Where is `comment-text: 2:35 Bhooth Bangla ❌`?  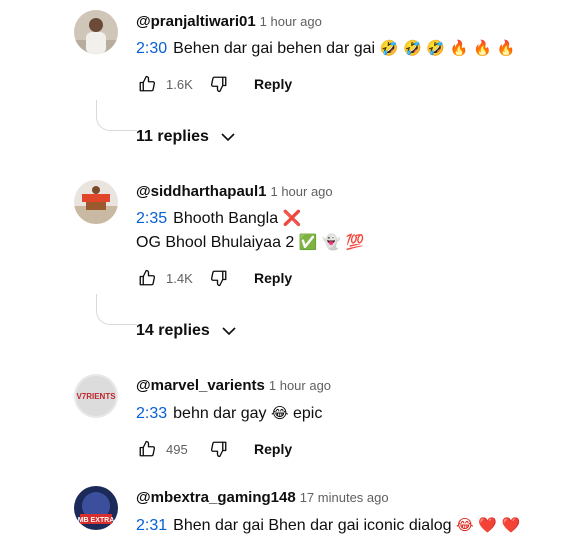
comment-text: 2:35 Bhooth Bangla ❌ is located at coordinates (218, 218).